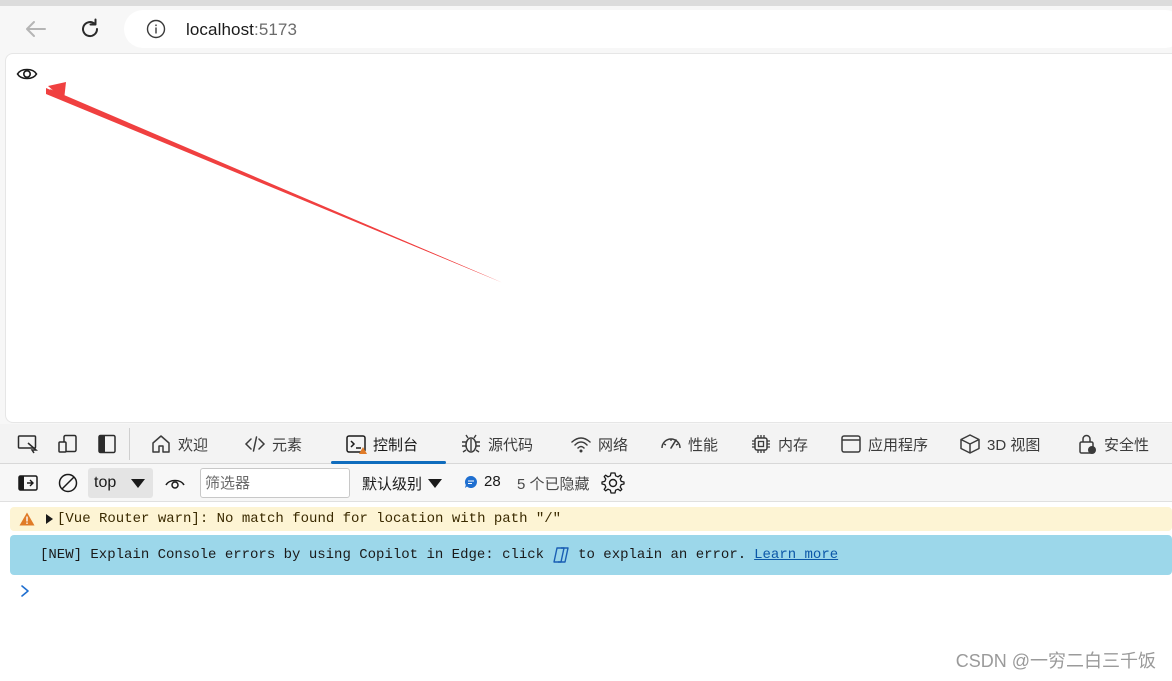 The width and height of the screenshot is (1172, 681). What do you see at coordinates (175, 483) in the screenshot?
I see `live-expression-eye-icon` at bounding box center [175, 483].